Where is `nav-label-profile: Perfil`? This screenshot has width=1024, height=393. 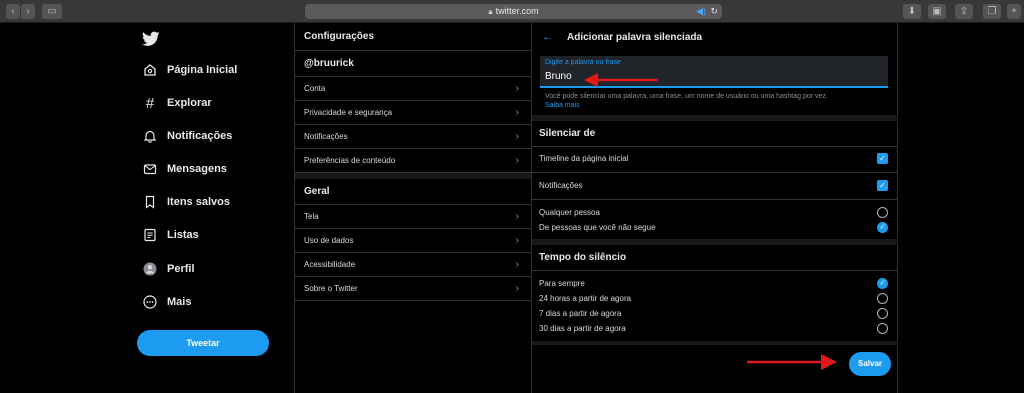
nav-label-profile: Perfil is located at coordinates (181, 269).